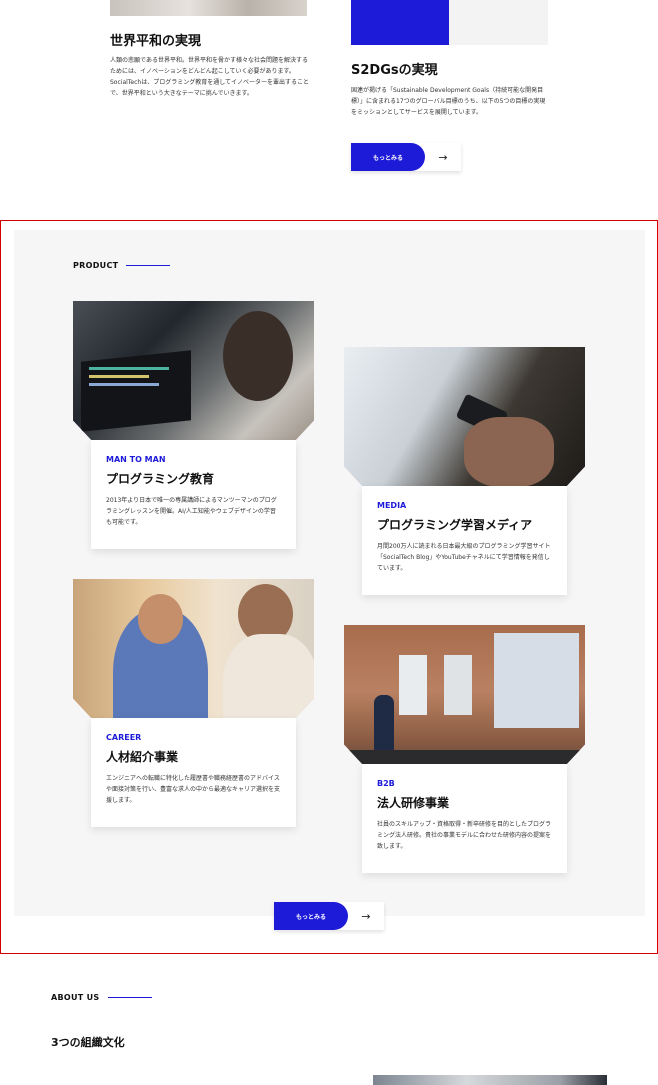 The image size is (658, 1085). I want to click on card-category: B2B, so click(386, 783).